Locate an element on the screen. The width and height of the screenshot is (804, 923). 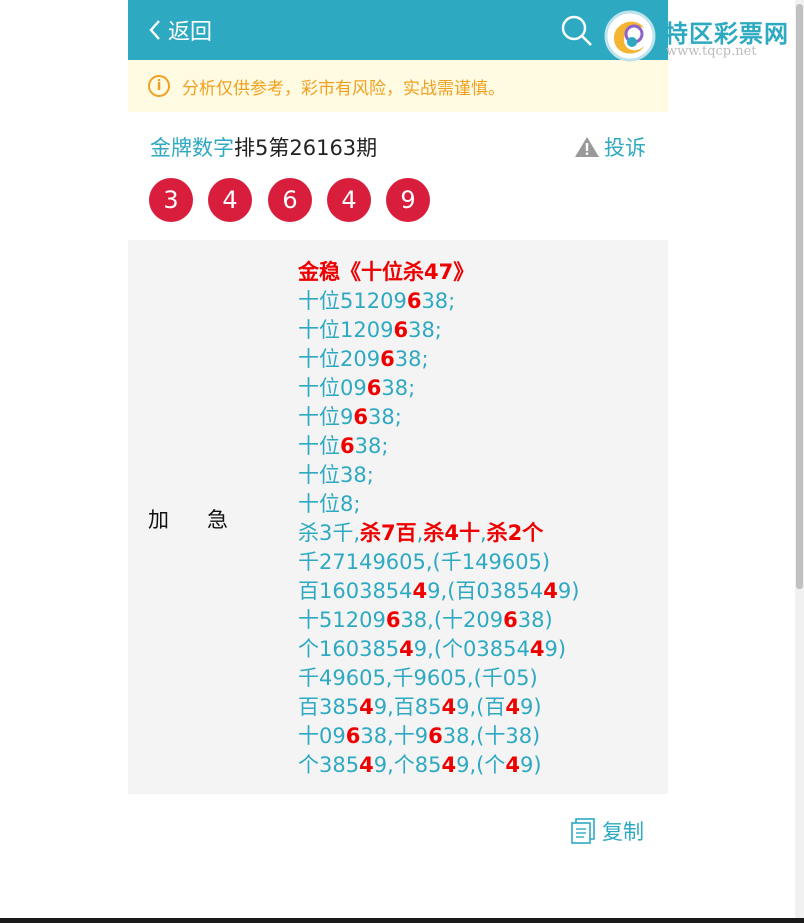
site-logo-icon is located at coordinates (630, 36).